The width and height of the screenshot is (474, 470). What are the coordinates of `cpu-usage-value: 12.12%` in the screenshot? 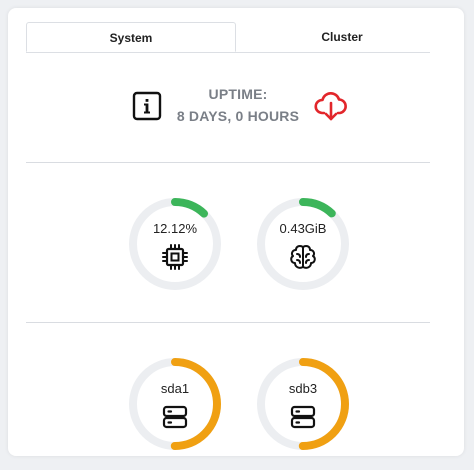 It's located at (175, 228).